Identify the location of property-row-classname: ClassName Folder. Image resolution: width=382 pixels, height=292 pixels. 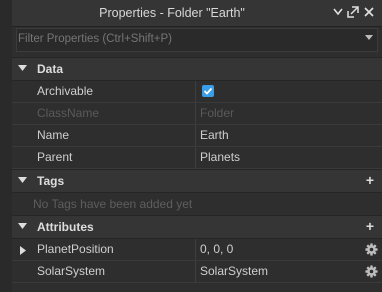
(197, 114).